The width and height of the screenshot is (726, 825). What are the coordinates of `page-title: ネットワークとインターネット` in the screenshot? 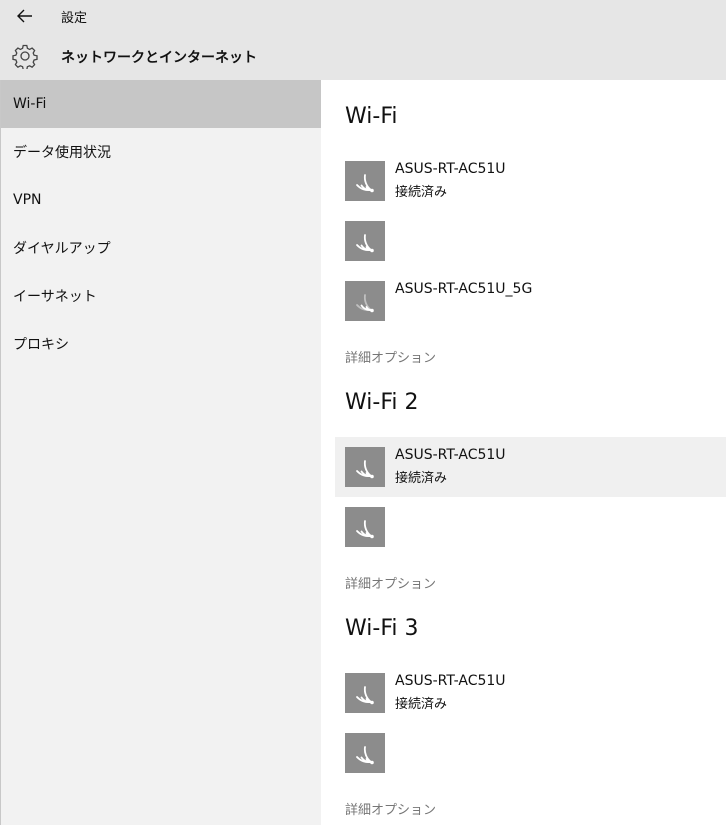 It's located at (159, 58).